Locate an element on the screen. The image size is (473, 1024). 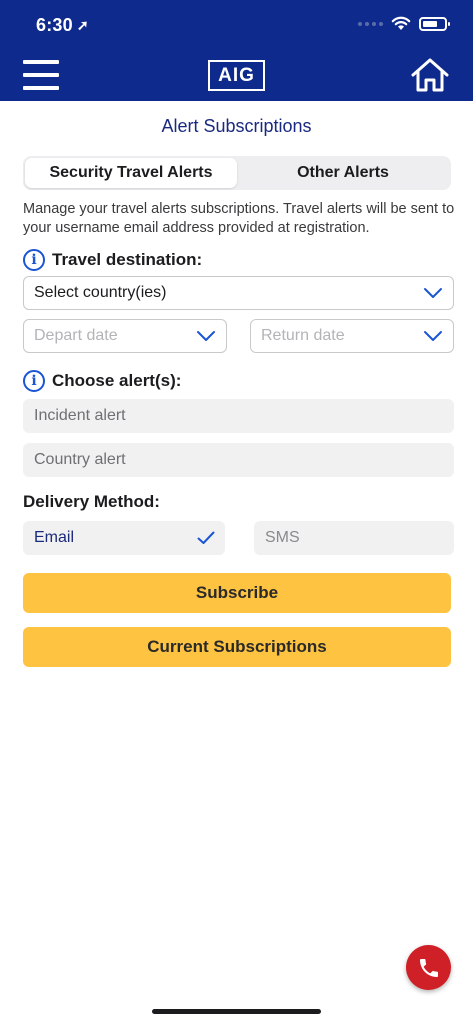
checkmark-icon is located at coordinates (206, 537).